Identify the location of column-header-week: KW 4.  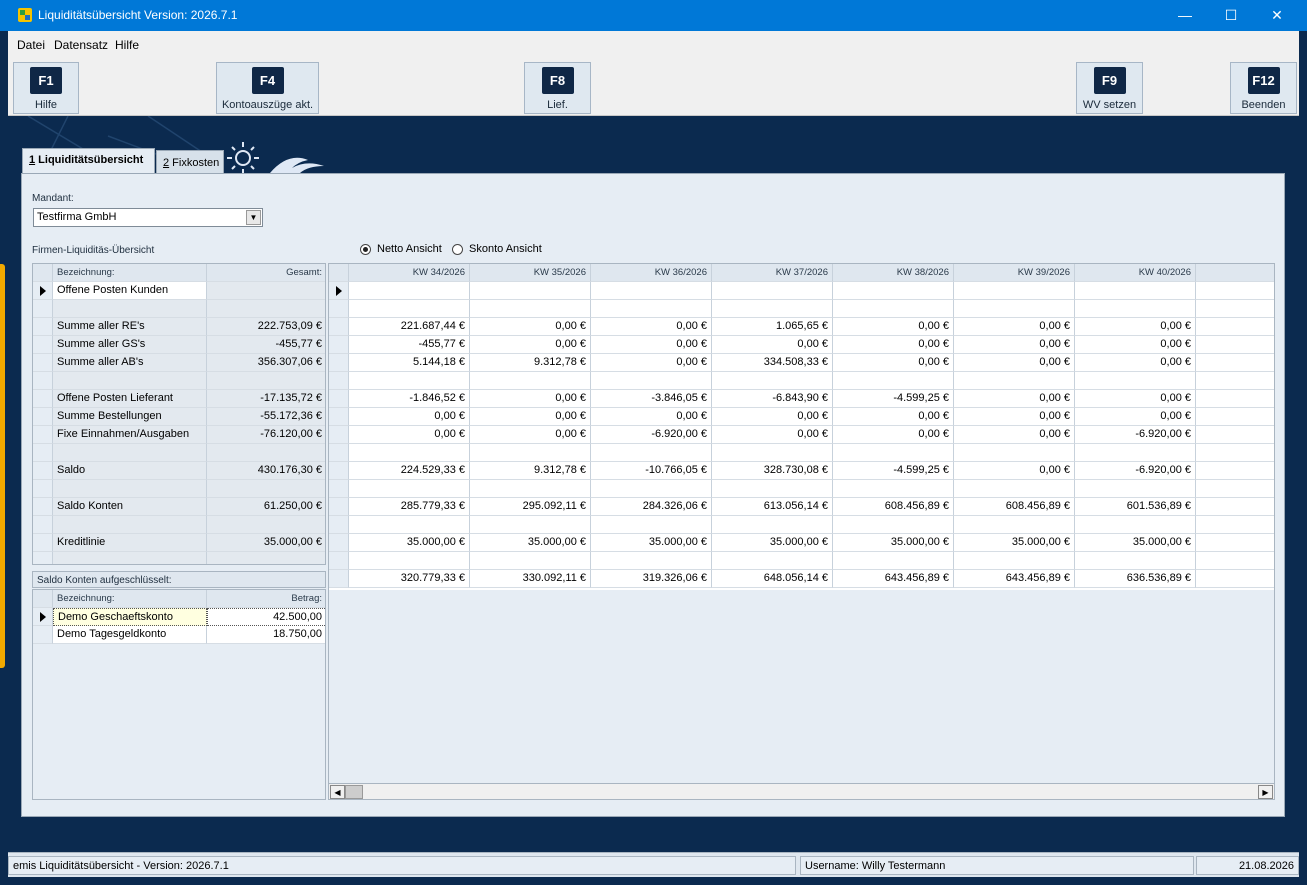
(1235, 273).